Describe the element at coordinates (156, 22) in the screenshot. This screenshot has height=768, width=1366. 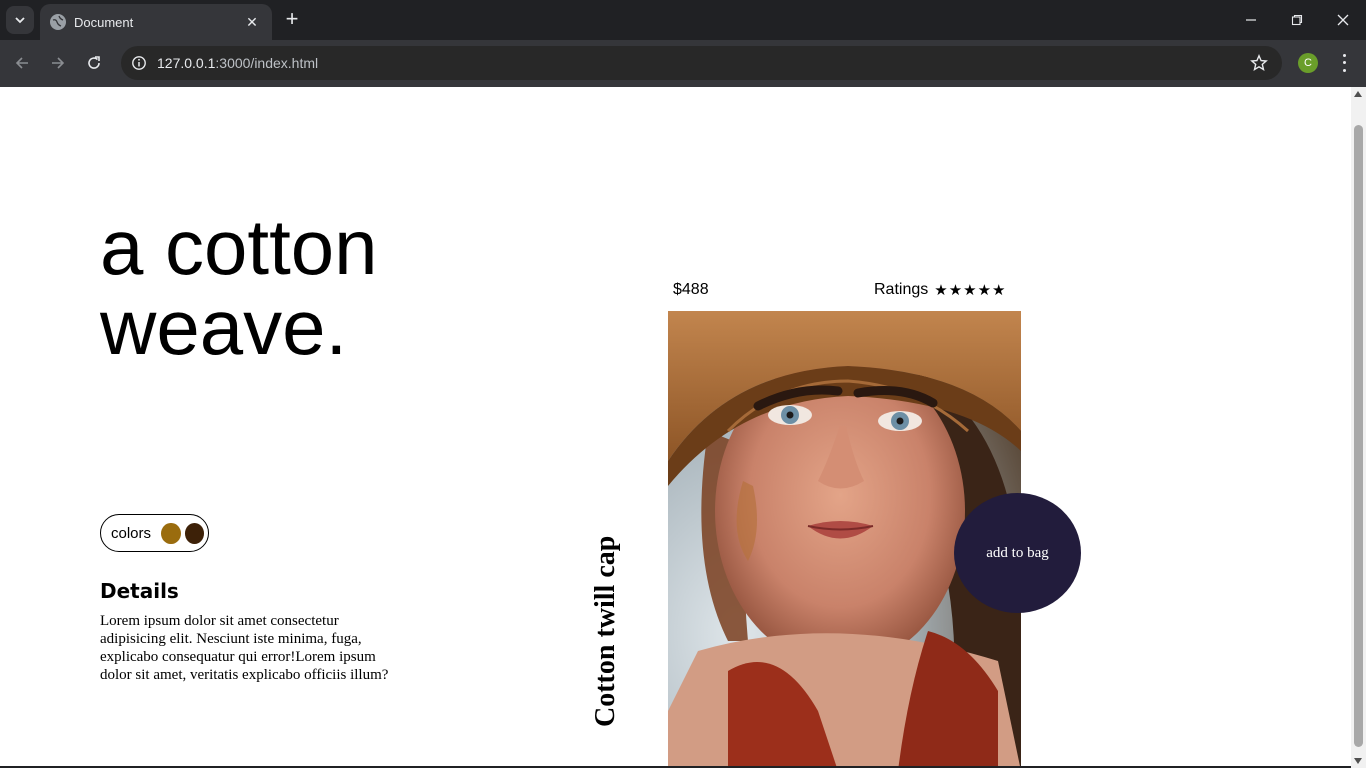
I see `browser-tab: Document ✕` at that location.